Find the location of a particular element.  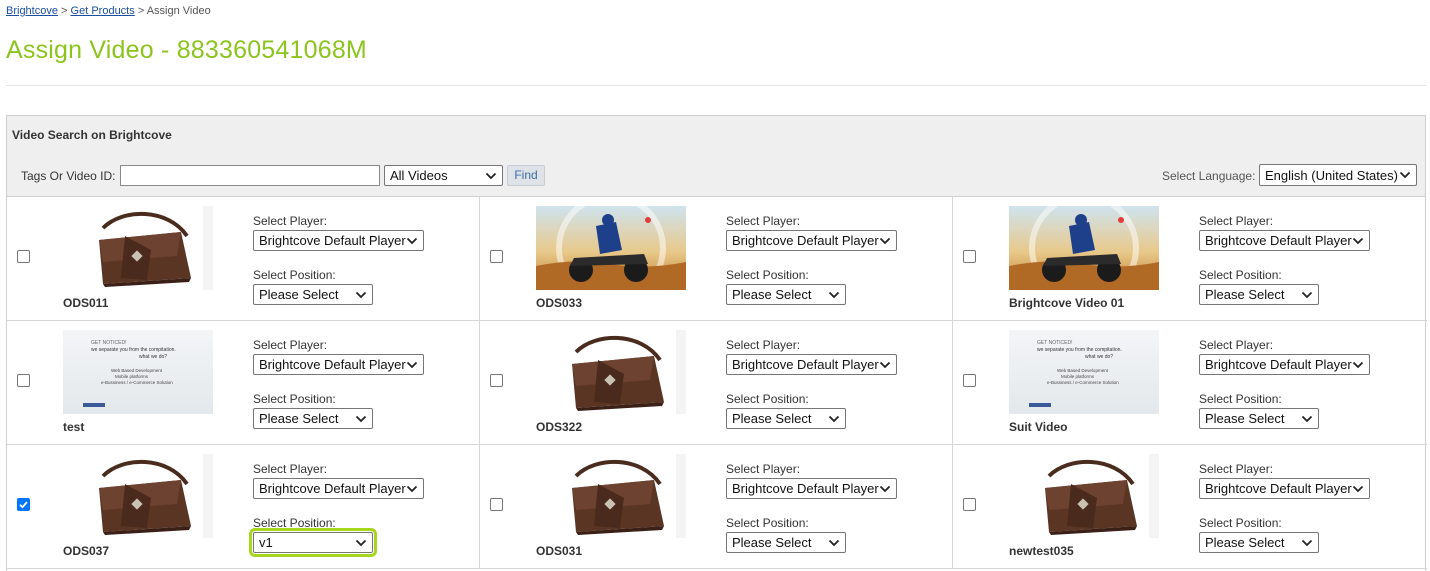

checkmark-icon is located at coordinates (23, 505).